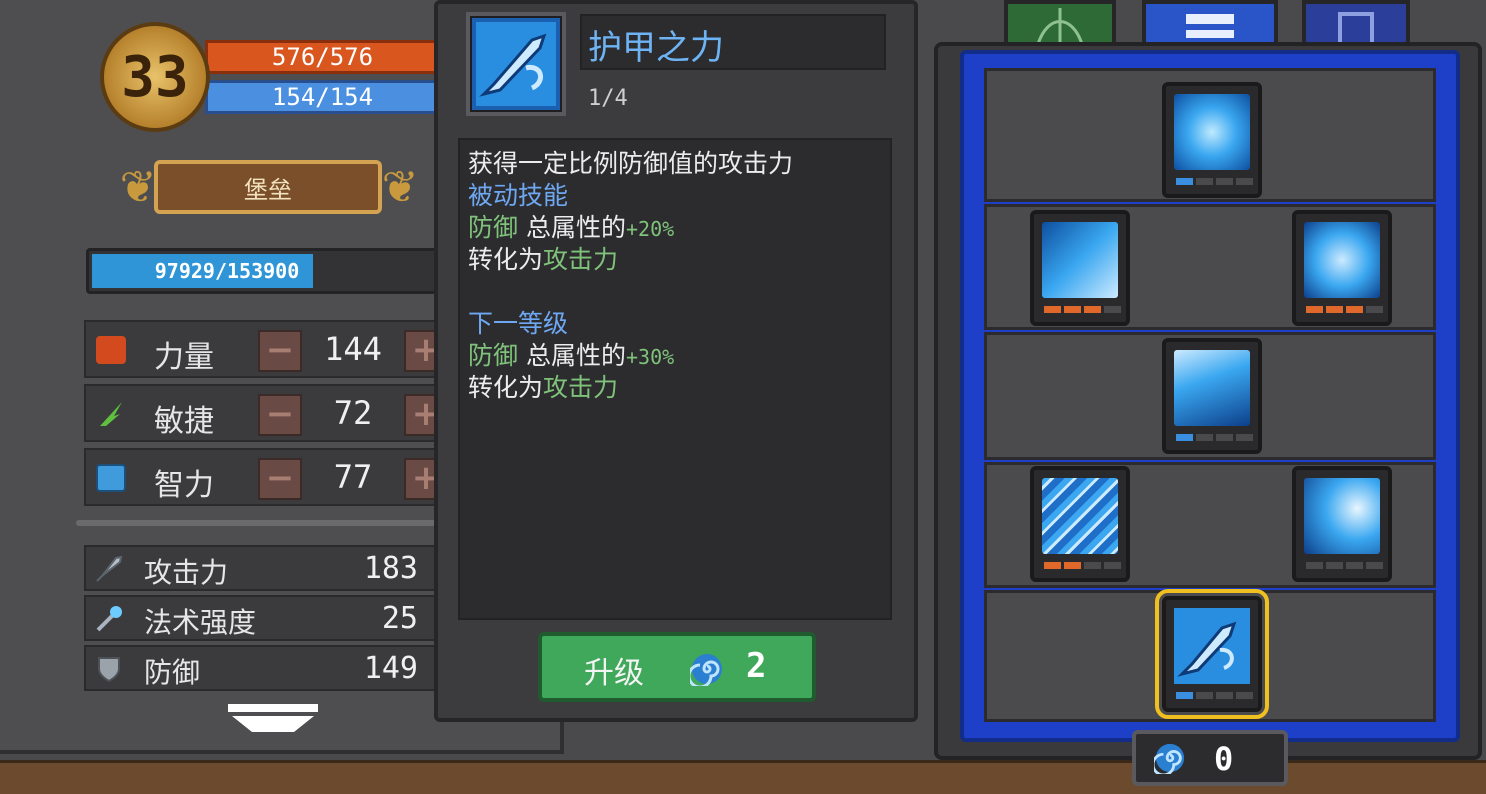  What do you see at coordinates (280, 479) in the screenshot?
I see `intelligence-minus-button: −` at bounding box center [280, 479].